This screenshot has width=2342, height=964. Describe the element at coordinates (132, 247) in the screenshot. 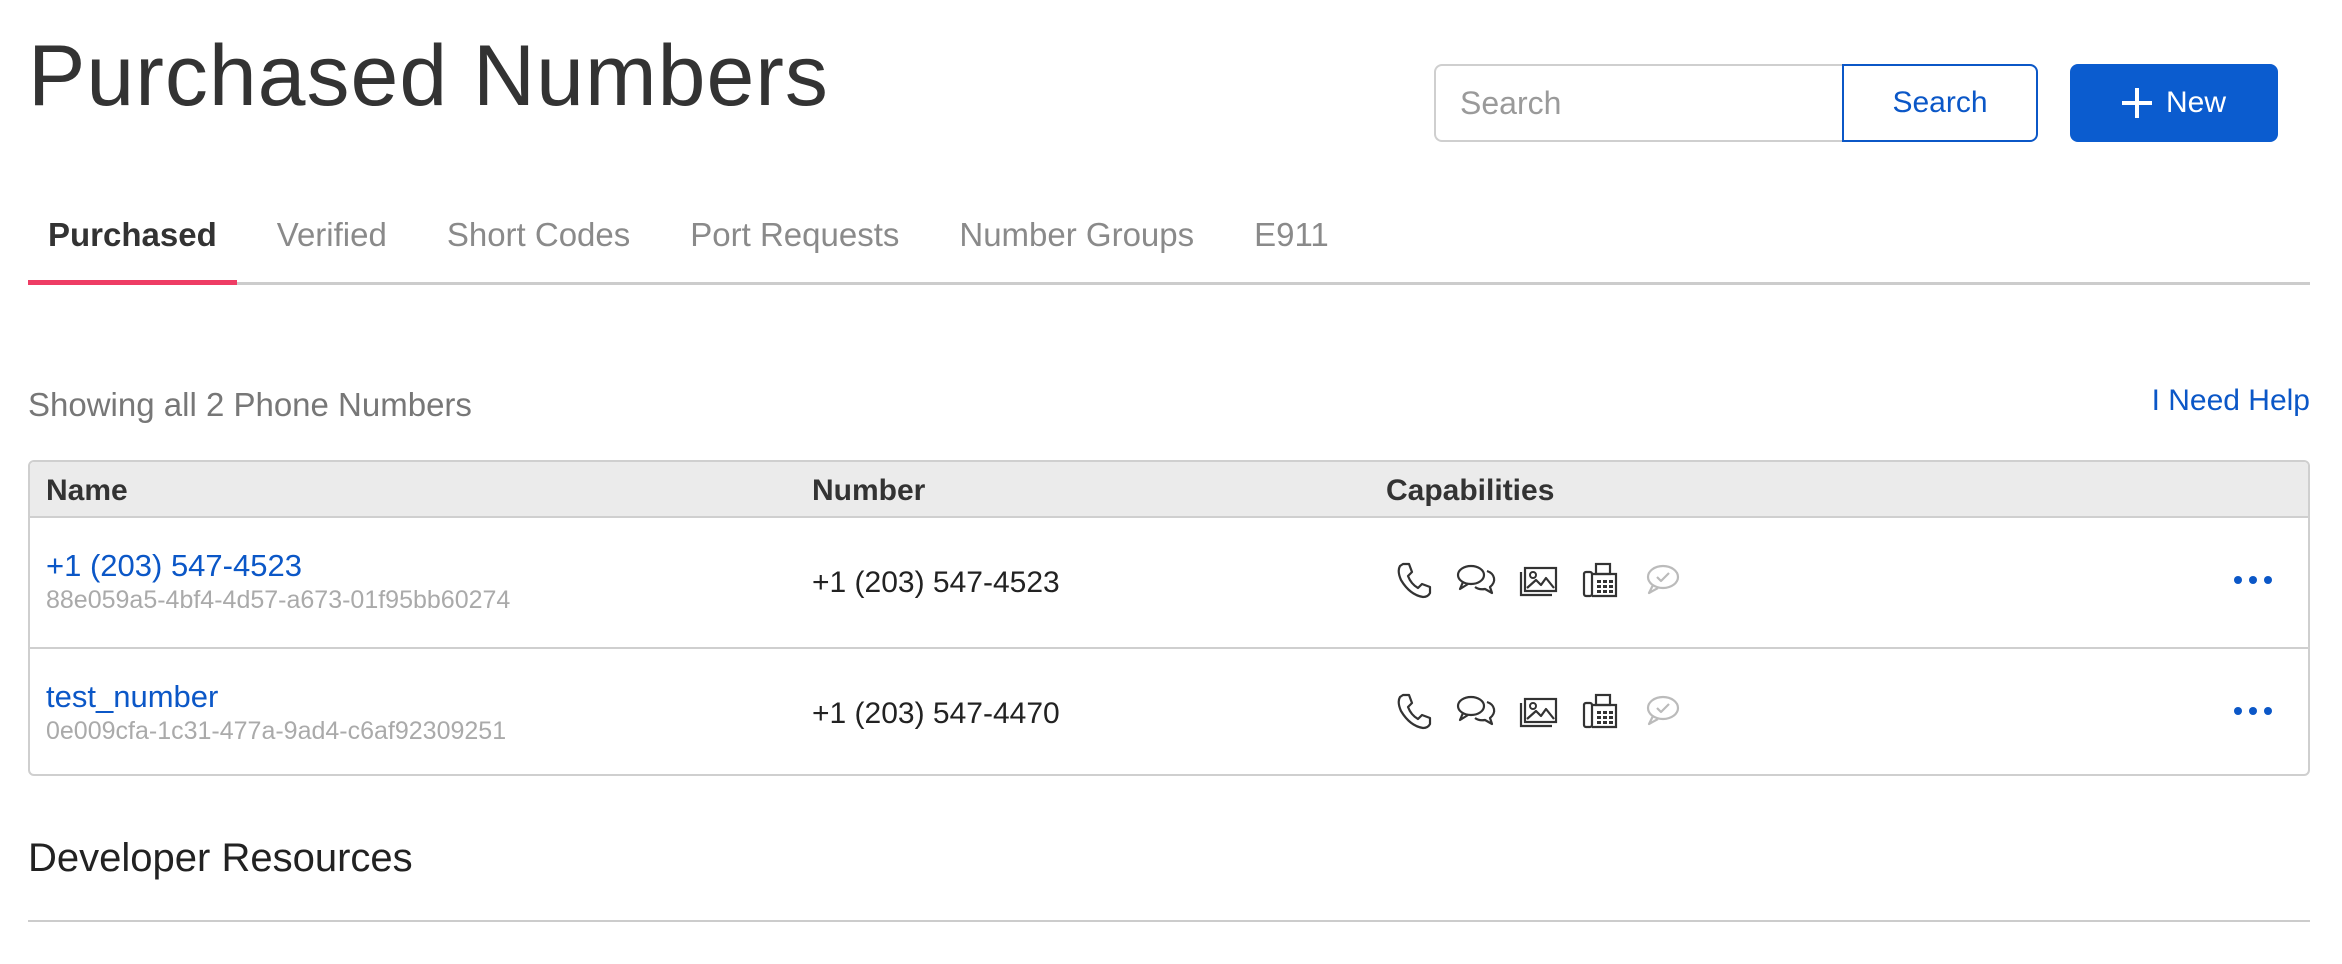

I see `tab-purchased: Purchased` at that location.